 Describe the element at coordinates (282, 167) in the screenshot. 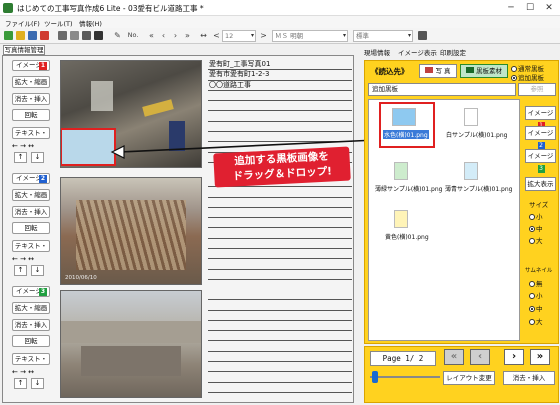

I see `drag-annotation: 追加する黒板画像を ドラッグ＆ドロップ!` at that location.